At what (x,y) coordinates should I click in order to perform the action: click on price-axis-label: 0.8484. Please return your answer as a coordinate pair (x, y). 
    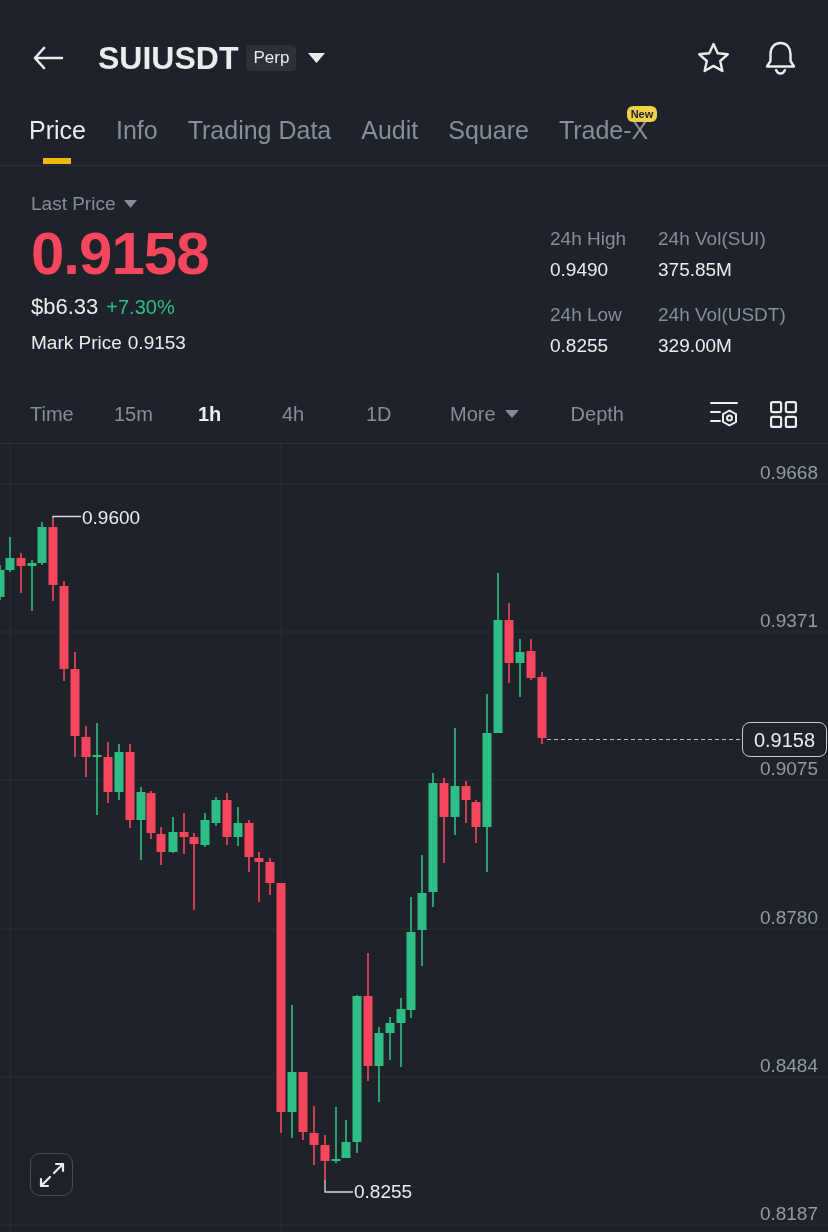
    Looking at the image, I should click on (788, 1066).